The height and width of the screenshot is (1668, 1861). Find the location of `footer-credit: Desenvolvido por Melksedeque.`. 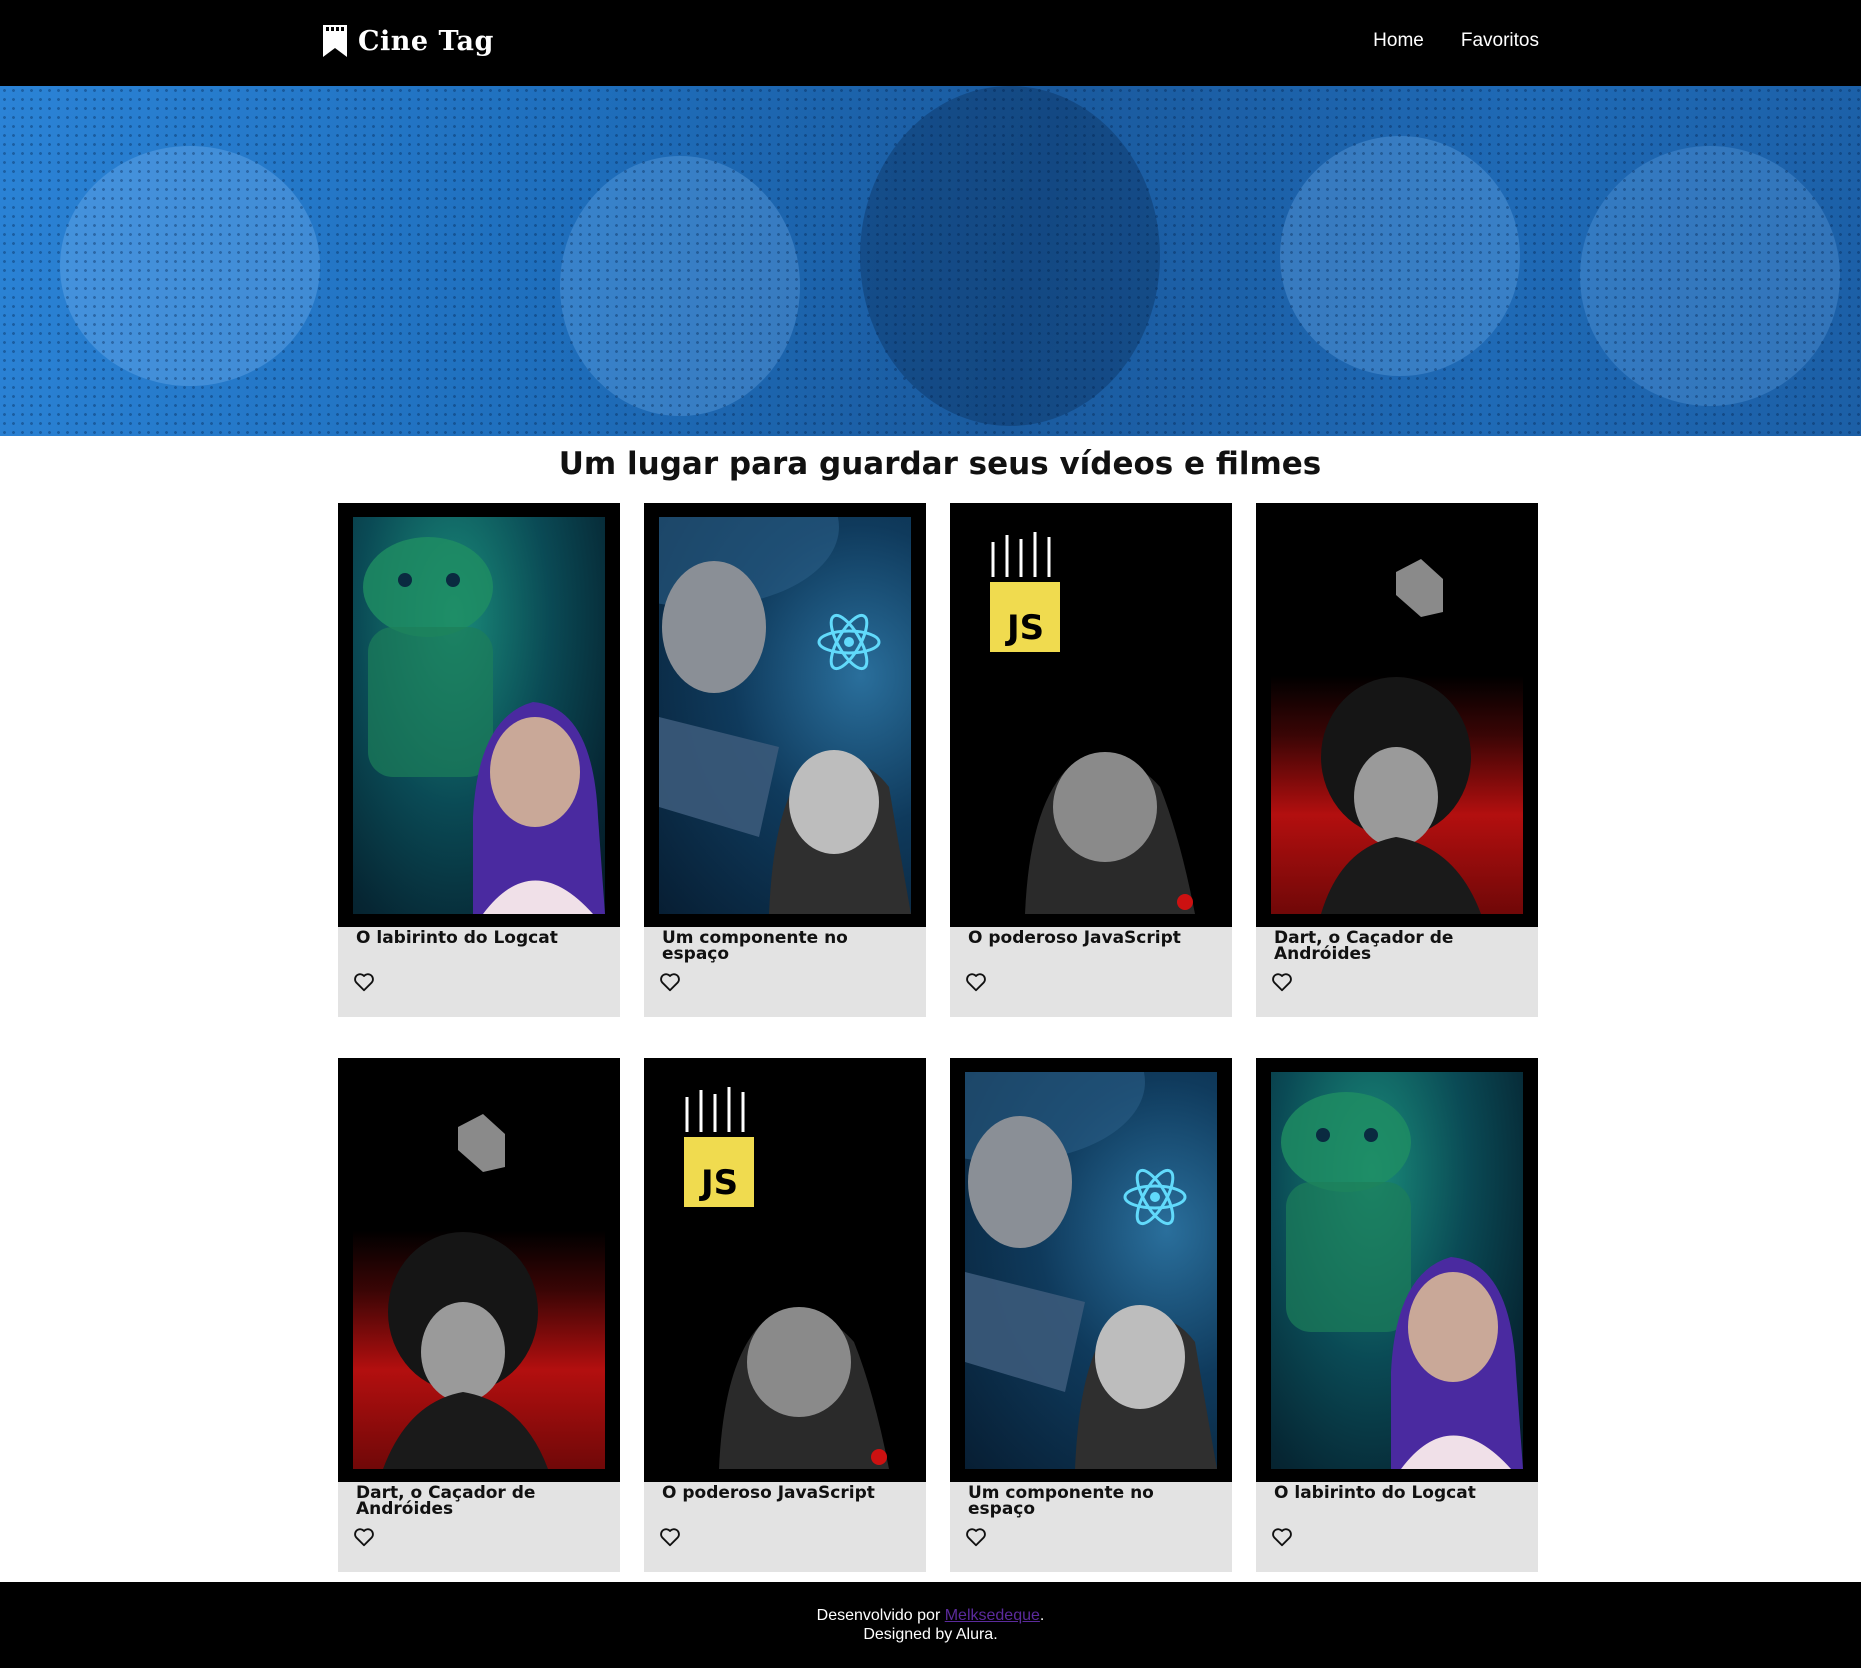

footer-credit: Desenvolvido por Melksedeque. is located at coordinates (930, 1615).